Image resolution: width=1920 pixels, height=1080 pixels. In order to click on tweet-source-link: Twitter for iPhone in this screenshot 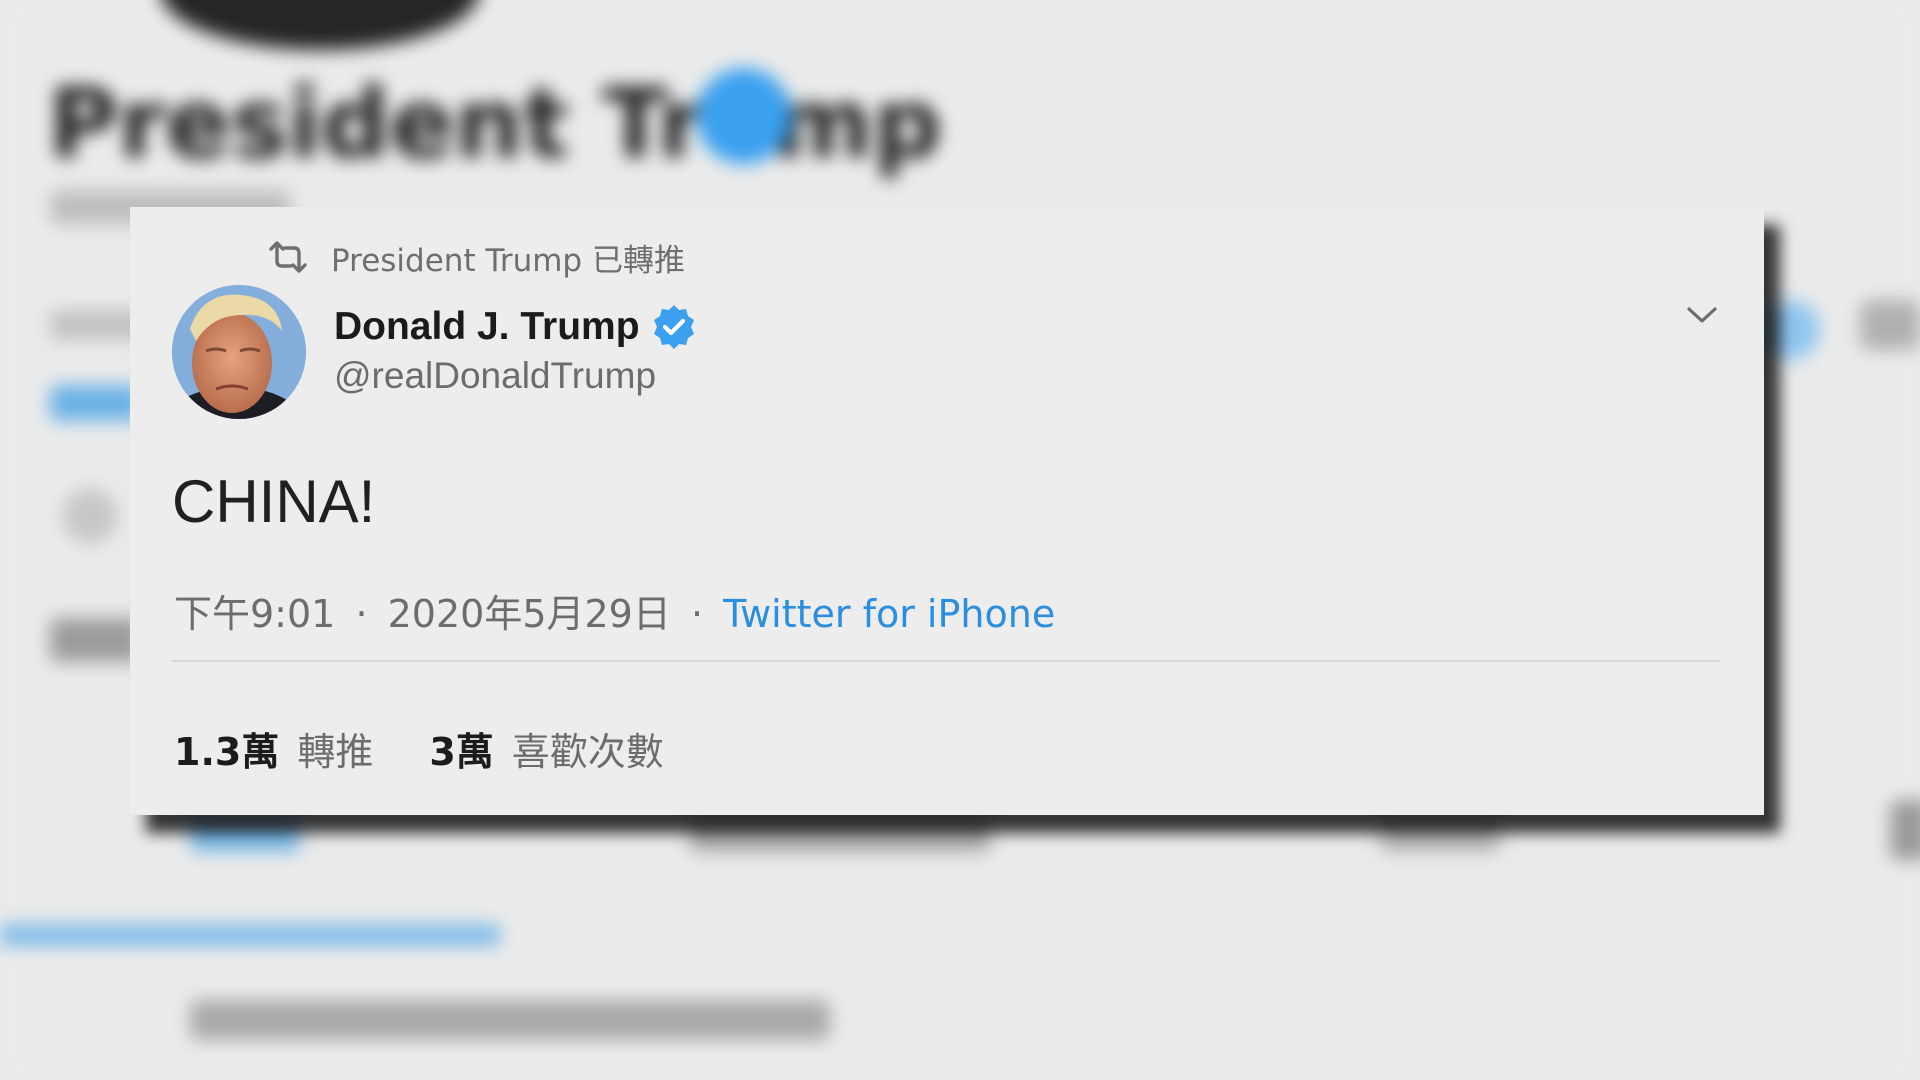, I will do `click(889, 614)`.